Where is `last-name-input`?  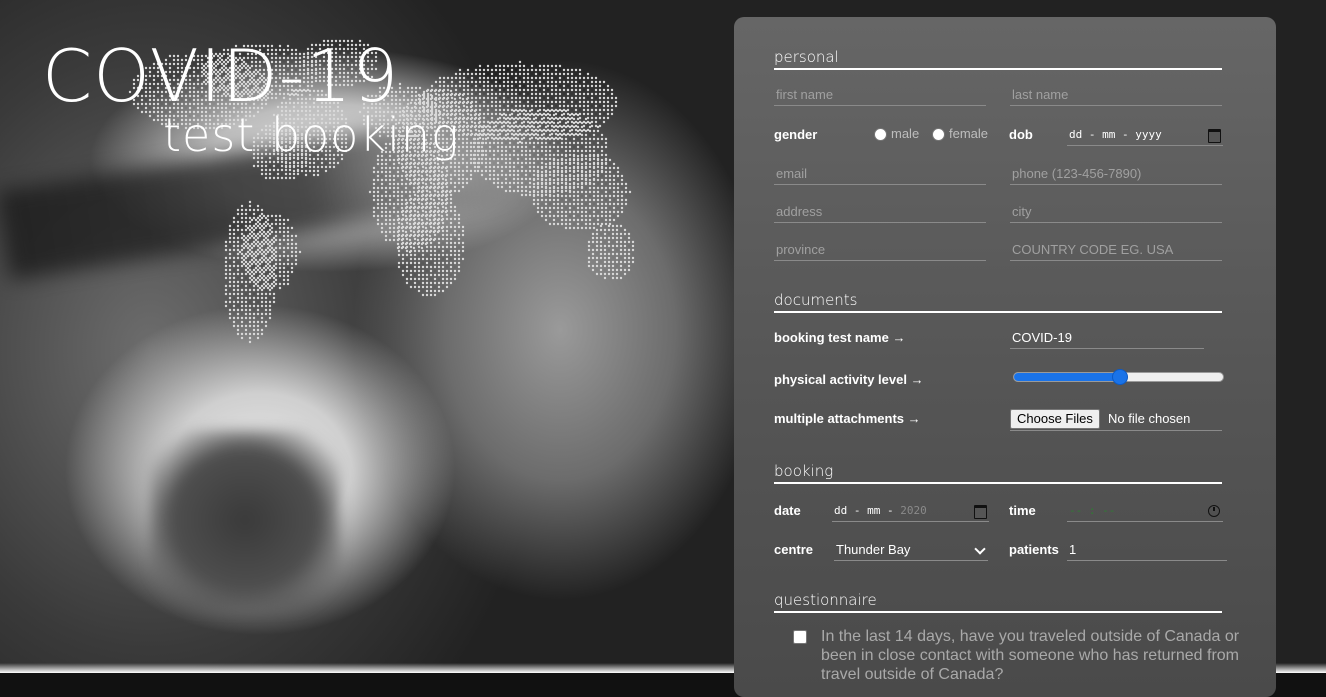
last-name-input is located at coordinates (1117, 95).